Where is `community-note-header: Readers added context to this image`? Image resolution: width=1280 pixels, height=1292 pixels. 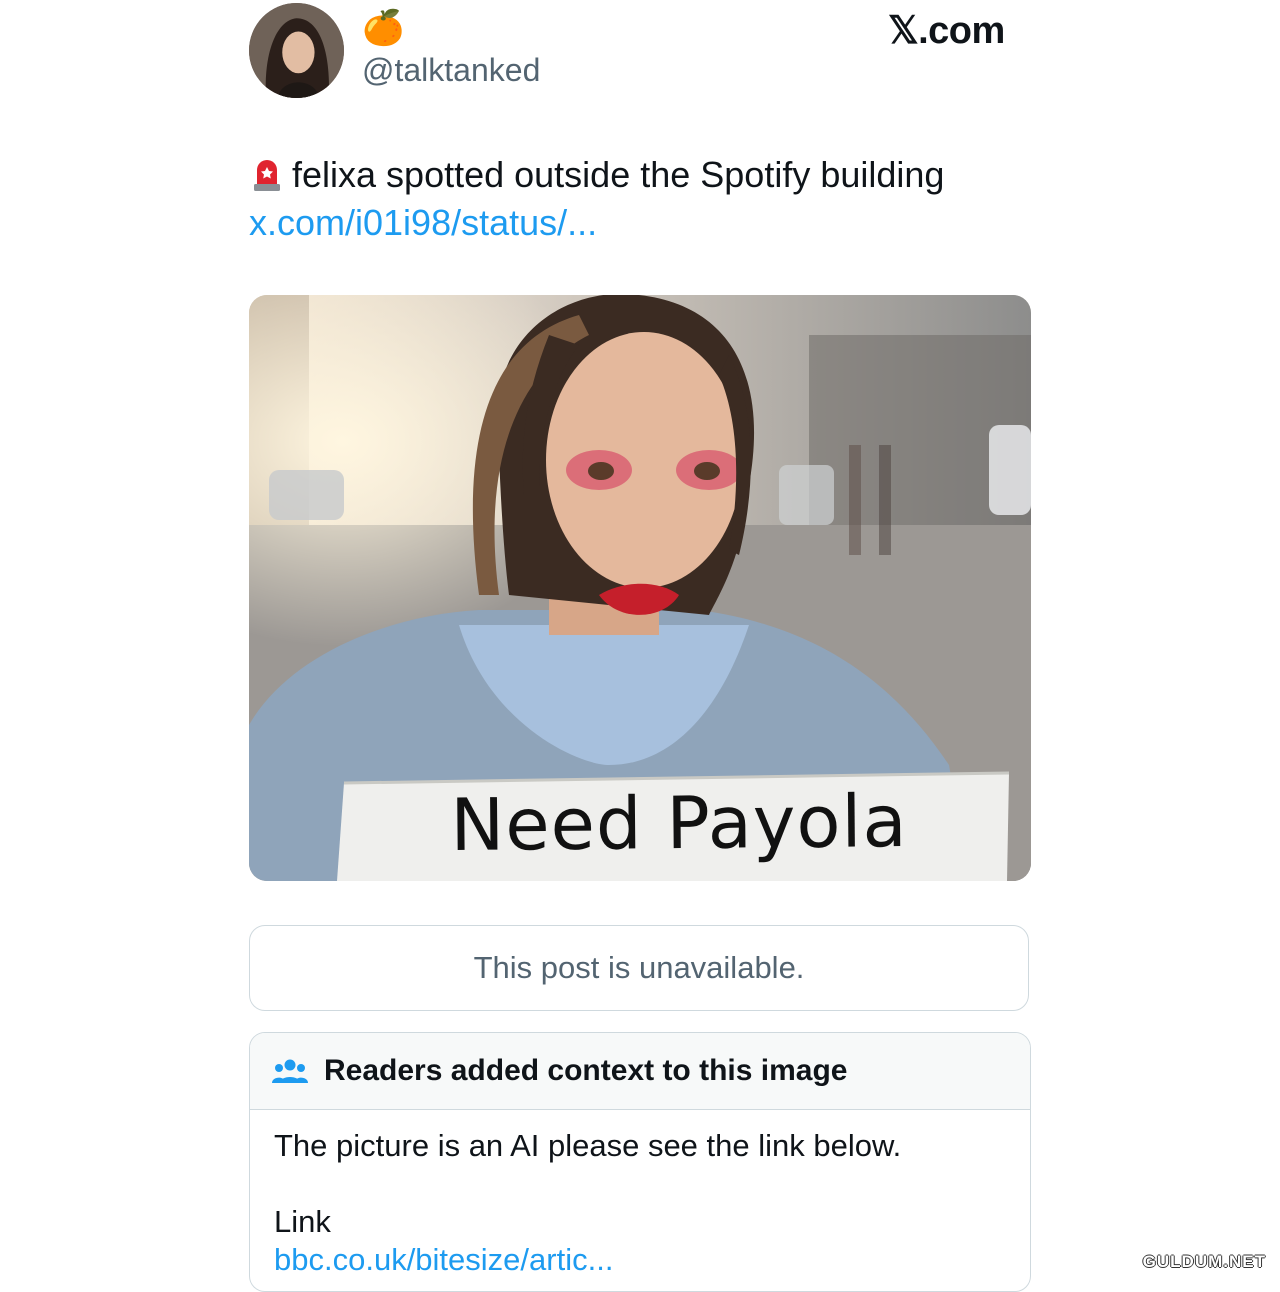
community-note-header: Readers added context to this image is located at coordinates (640, 1071).